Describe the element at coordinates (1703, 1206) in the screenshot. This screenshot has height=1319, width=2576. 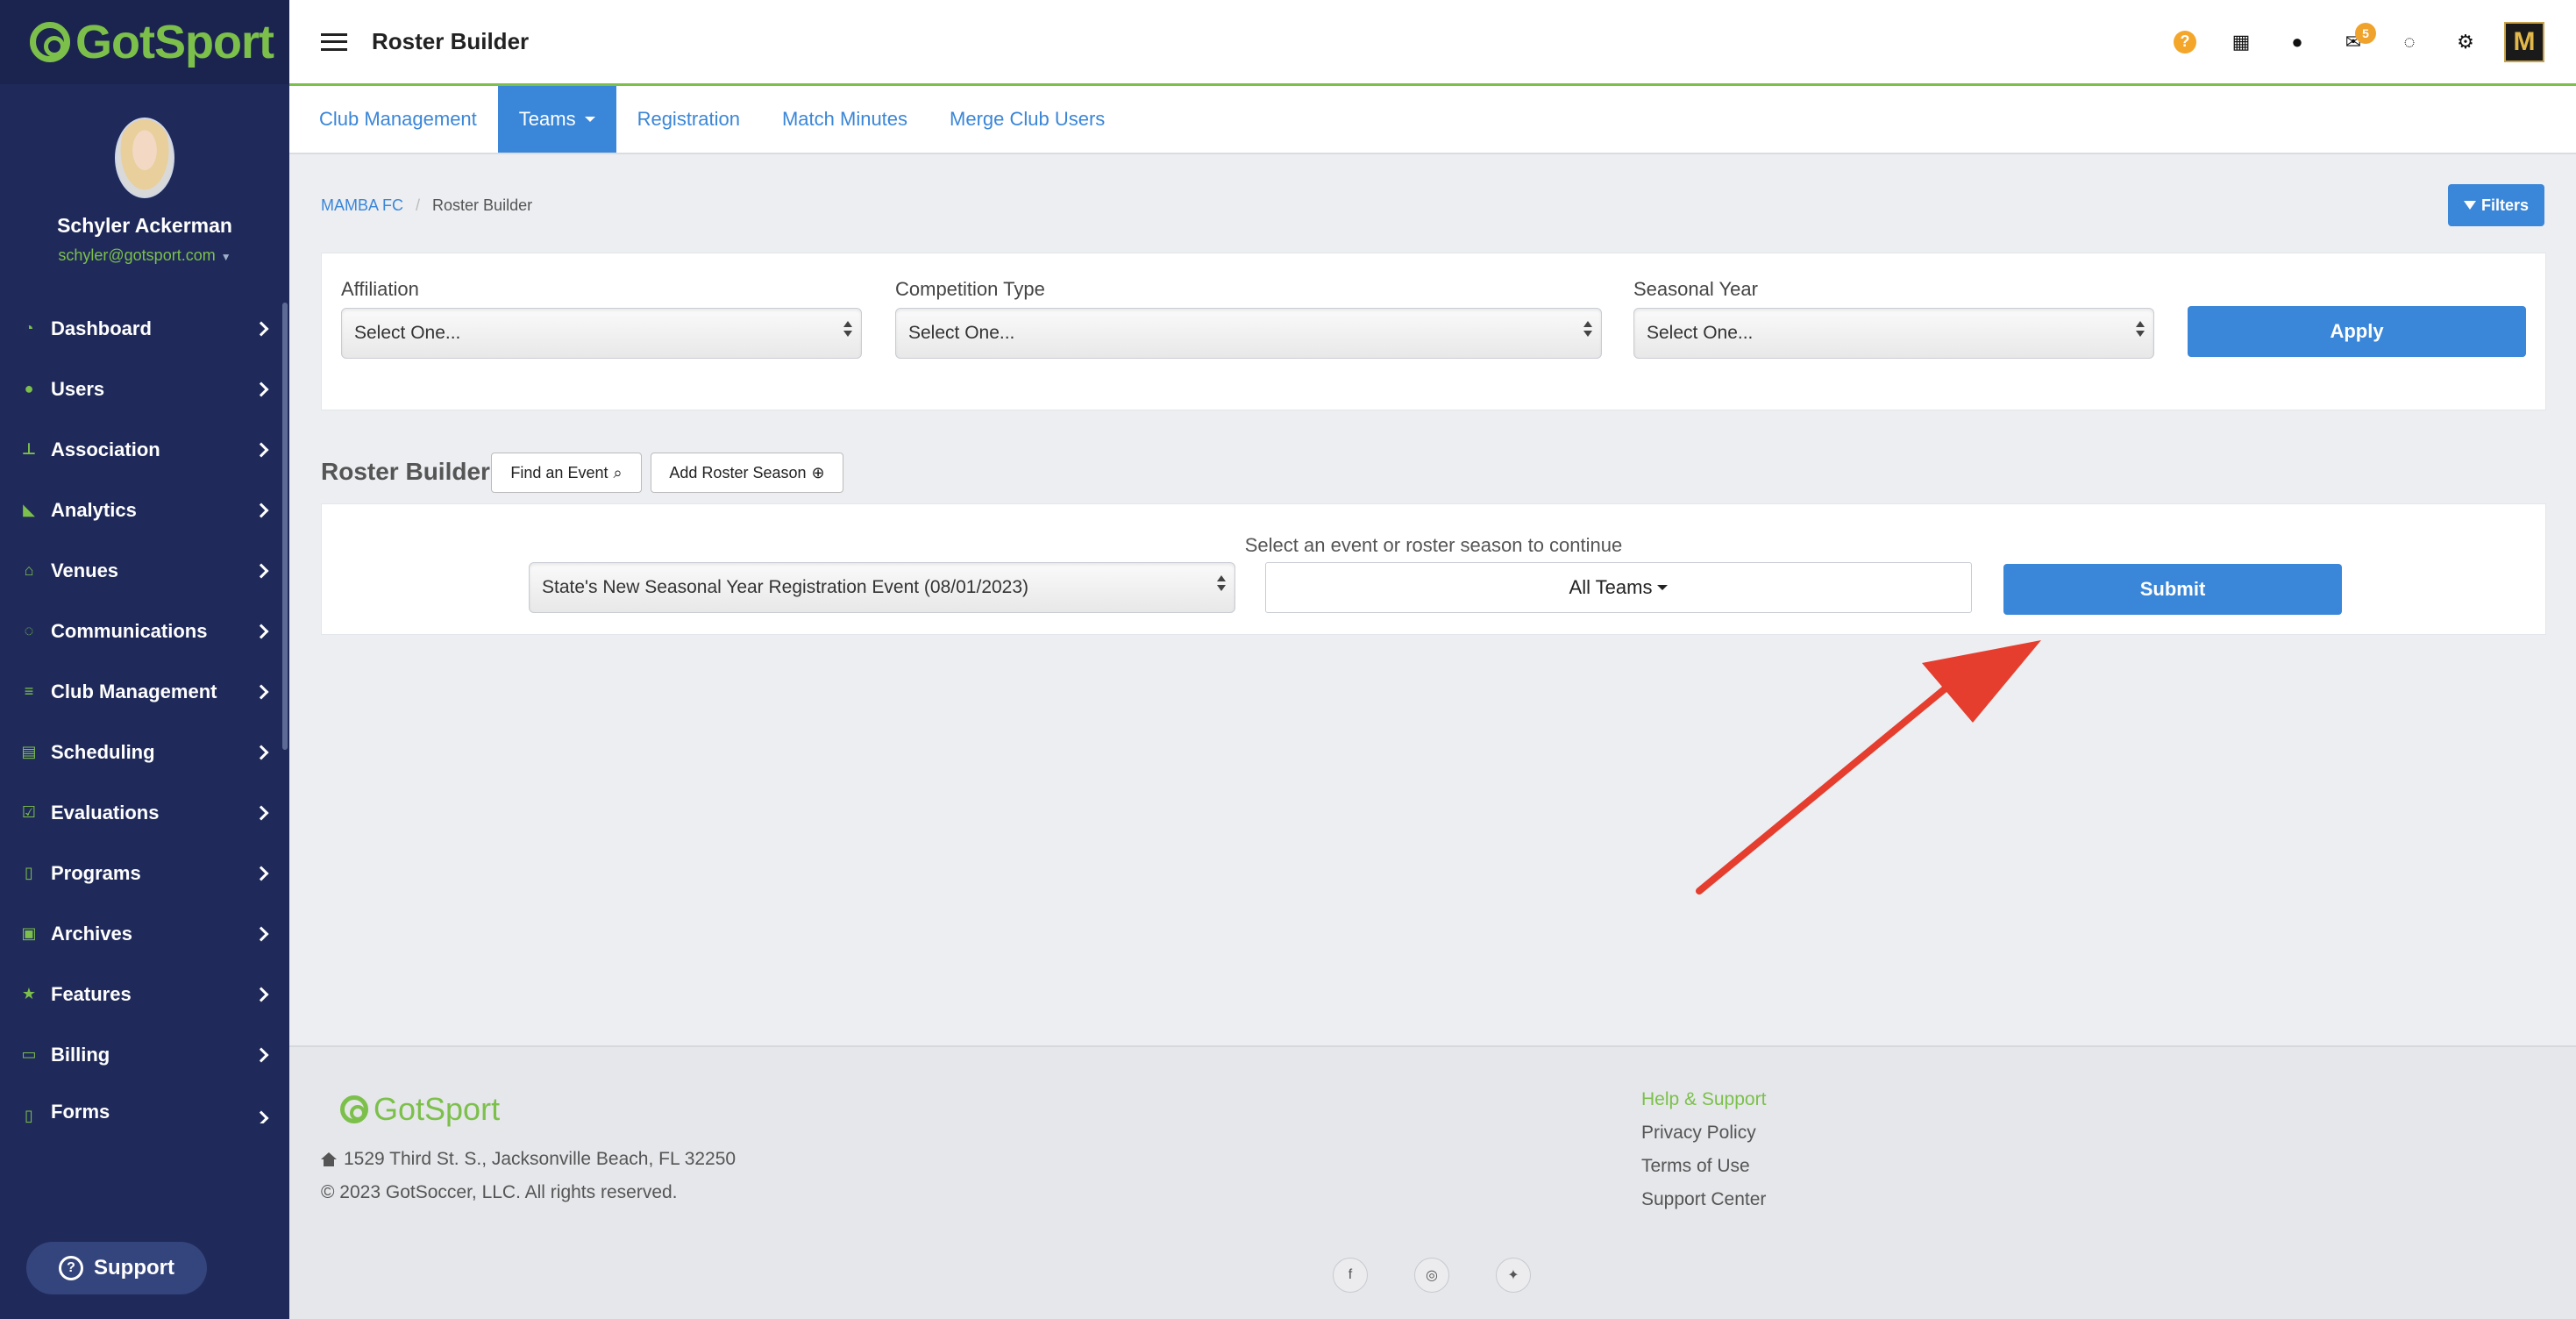
I see `support-center-link: Support Center` at that location.